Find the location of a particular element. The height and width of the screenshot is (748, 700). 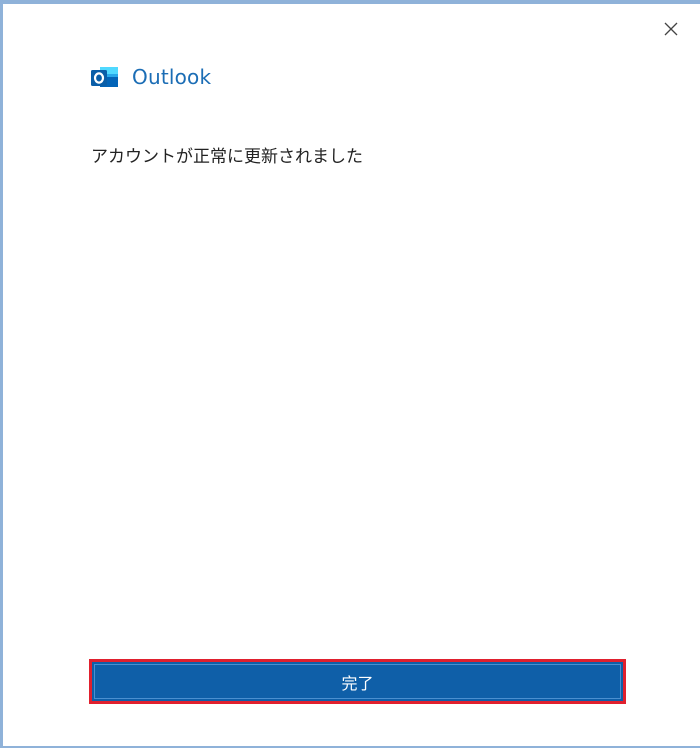

done-button-label: 完了 is located at coordinates (357, 683).